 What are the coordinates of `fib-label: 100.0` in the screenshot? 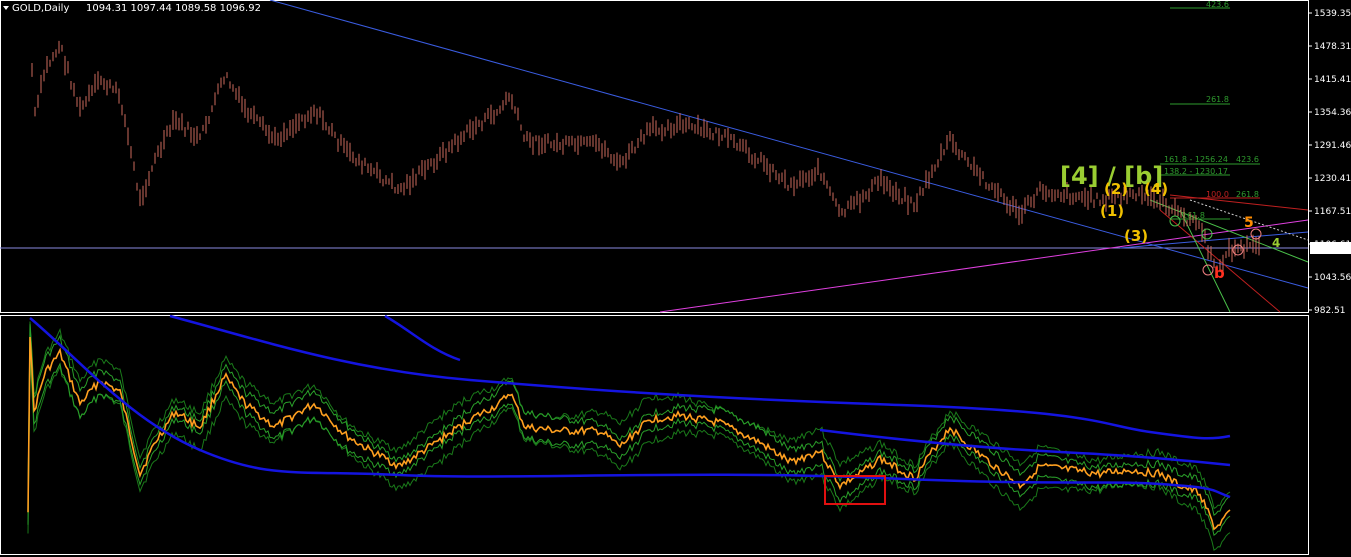 It's located at (1217, 194).